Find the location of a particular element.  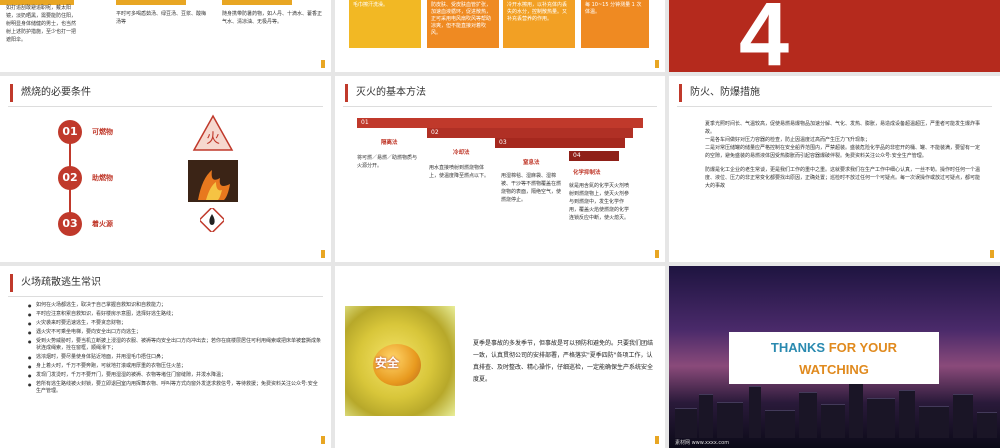

fire-triangle-icon: 火 is located at coordinates (213, 132).